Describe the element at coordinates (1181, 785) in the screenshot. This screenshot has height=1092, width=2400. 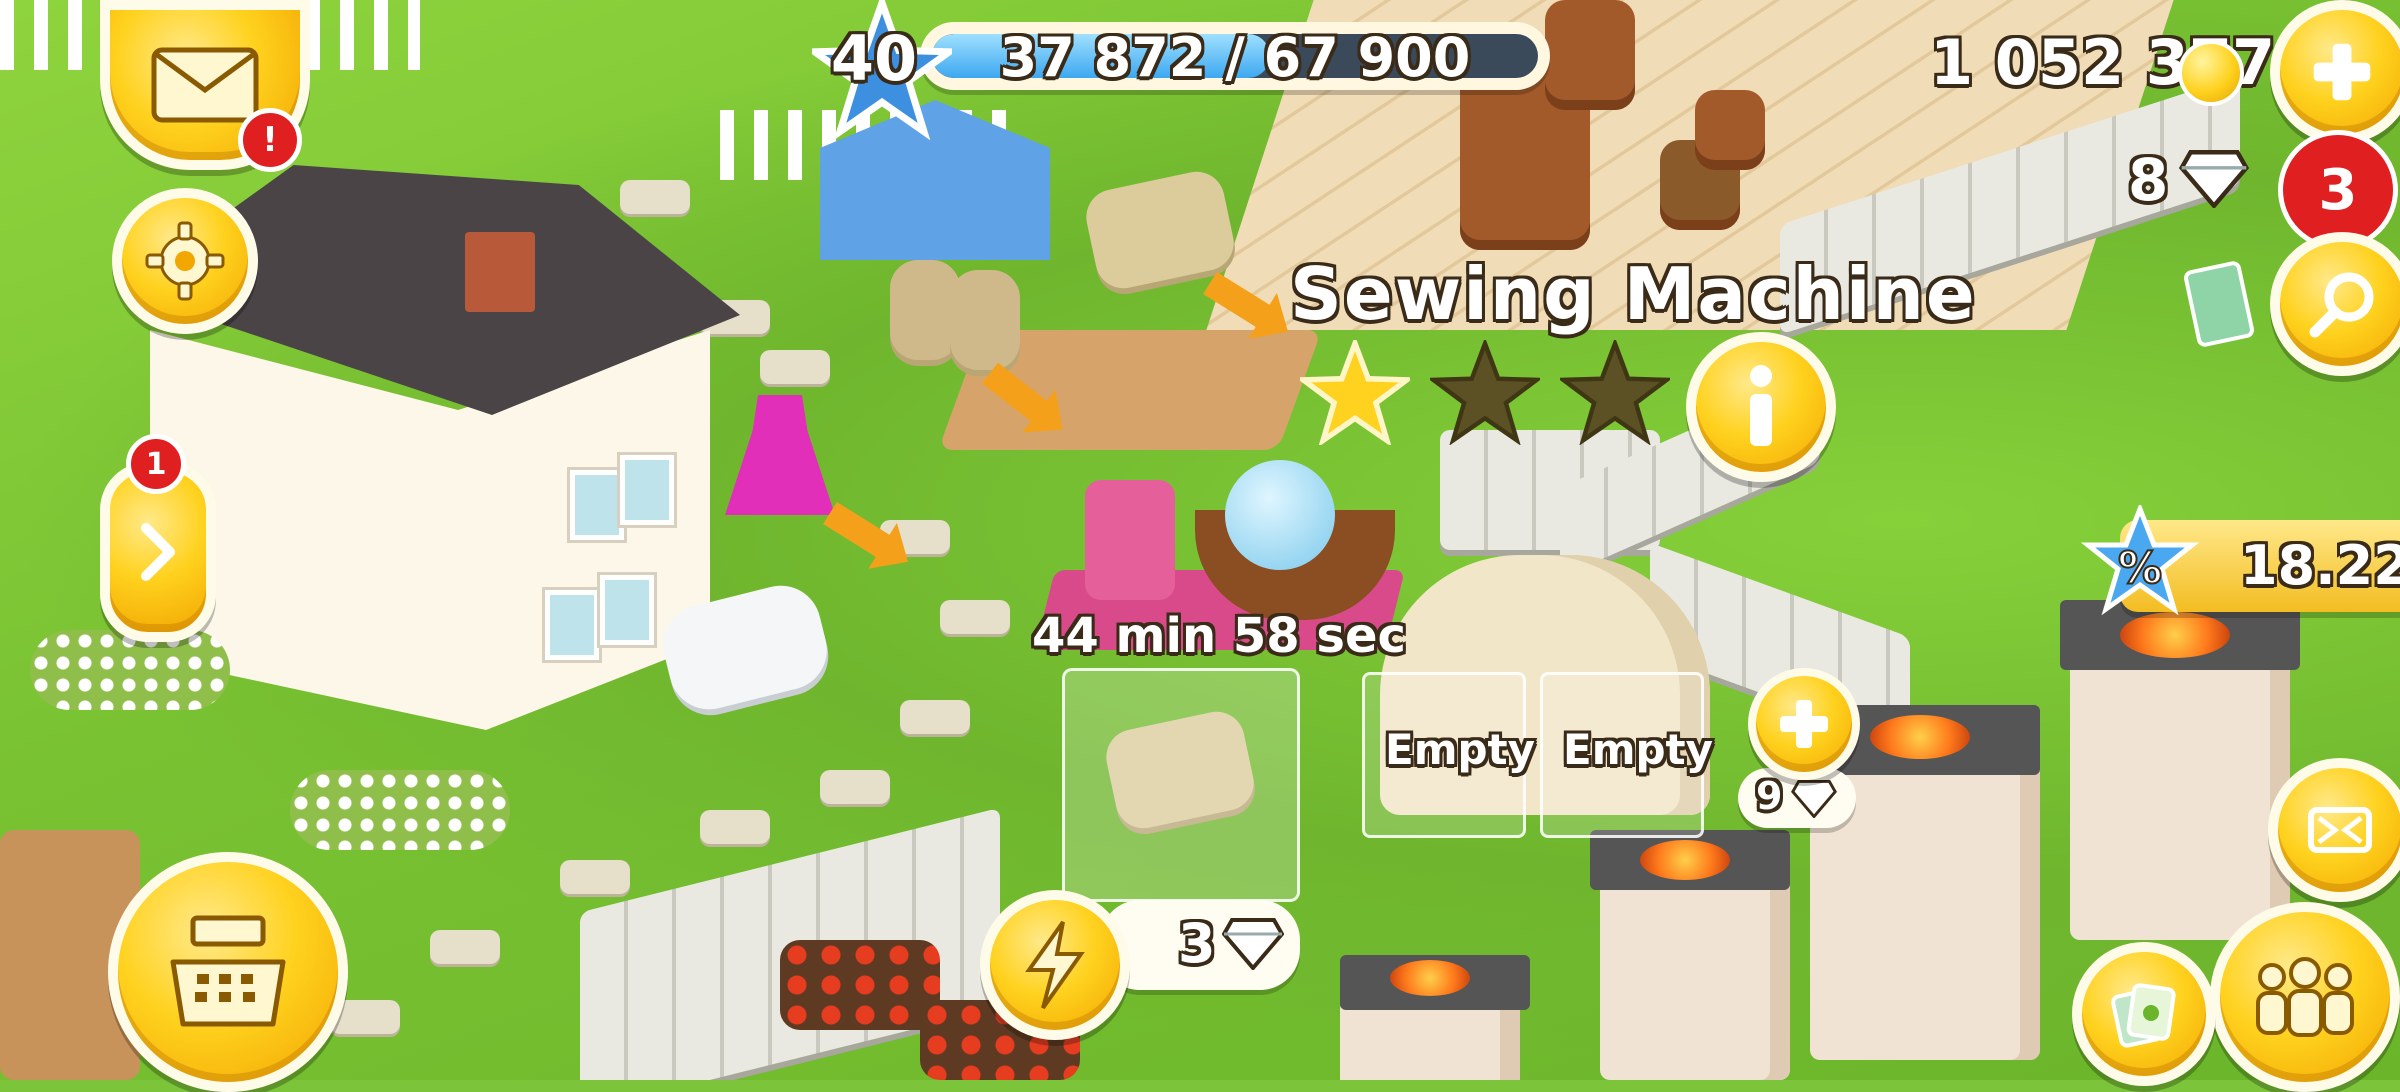
I see `production-queue-slot` at that location.